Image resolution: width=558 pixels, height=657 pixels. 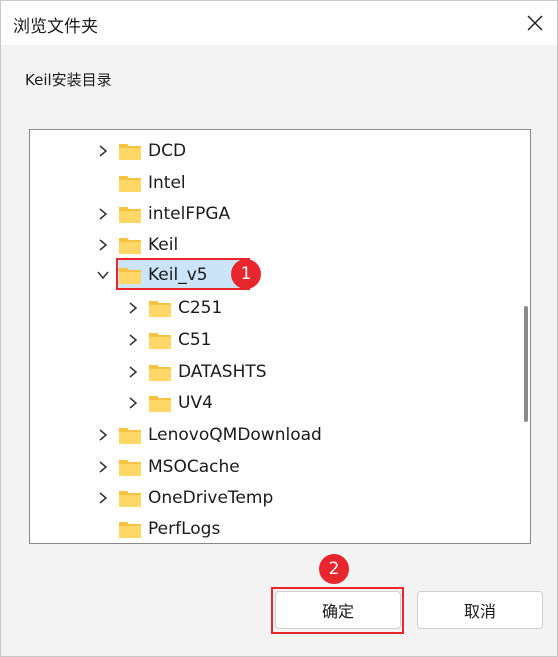 I want to click on tree-item: Intel, so click(x=141, y=183).